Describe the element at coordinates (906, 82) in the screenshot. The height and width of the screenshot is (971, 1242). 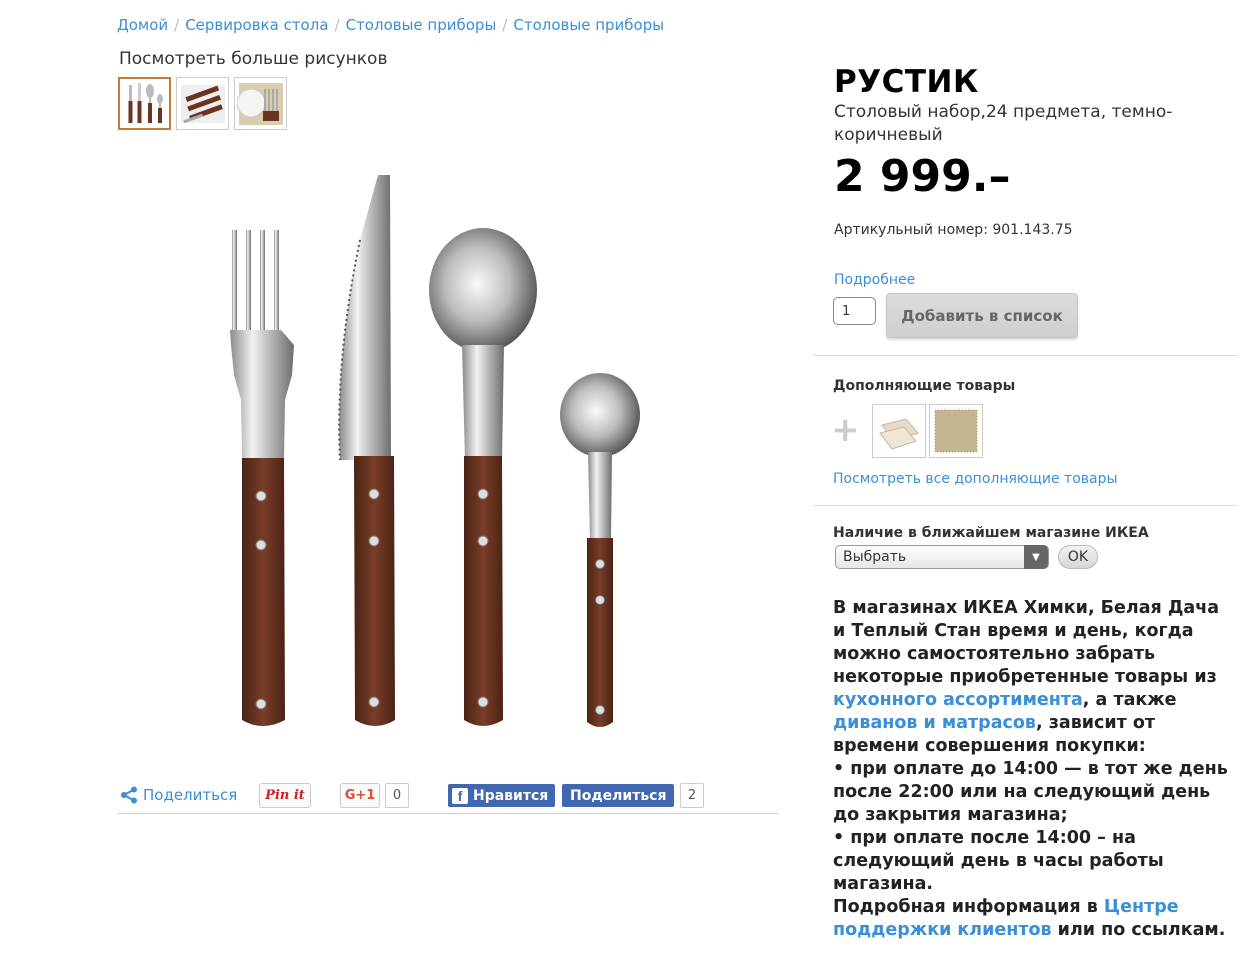
I see `product-name: РУСТИК` at that location.